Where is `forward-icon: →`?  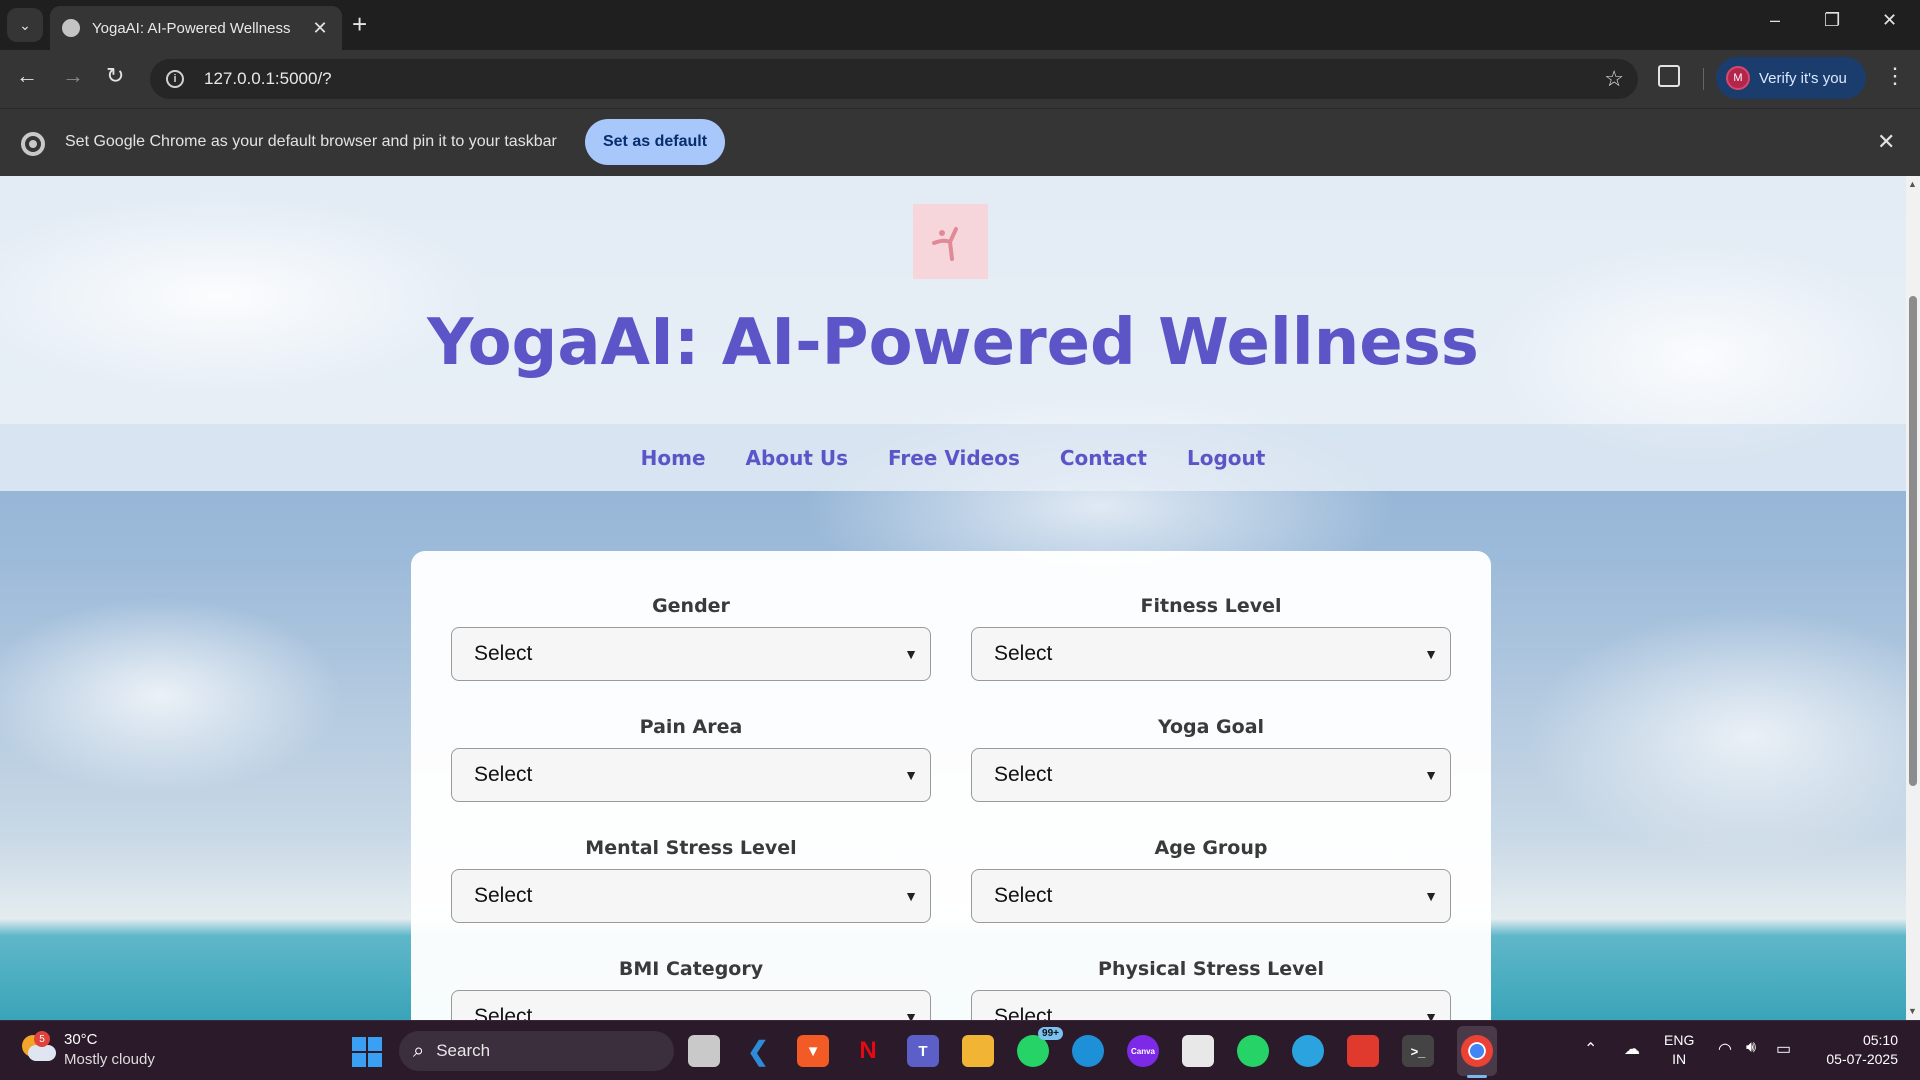
forward-icon: → is located at coordinates (73, 76).